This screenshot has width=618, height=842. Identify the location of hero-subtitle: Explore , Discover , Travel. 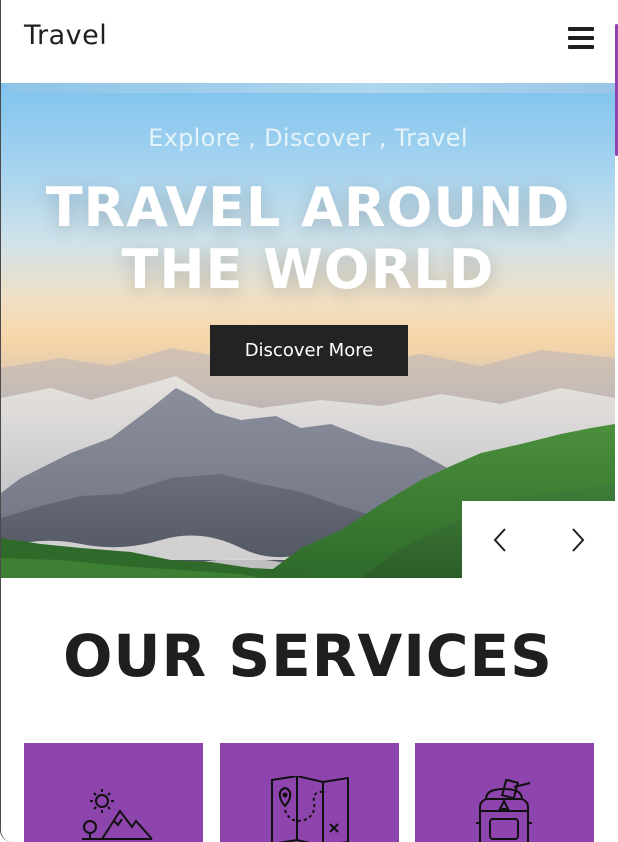
(308, 138).